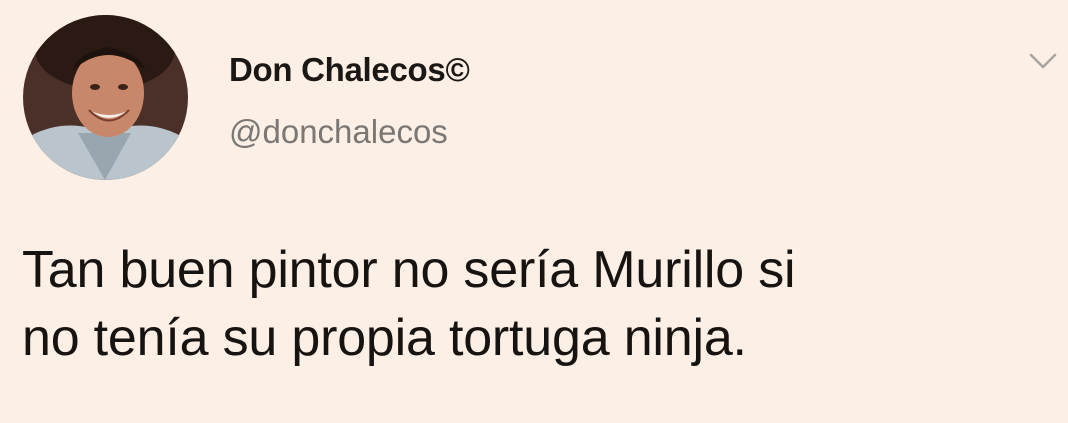  Describe the element at coordinates (409, 270) in the screenshot. I see `tweet-text-line: Tan buen pintor no sería Murillo si` at that location.